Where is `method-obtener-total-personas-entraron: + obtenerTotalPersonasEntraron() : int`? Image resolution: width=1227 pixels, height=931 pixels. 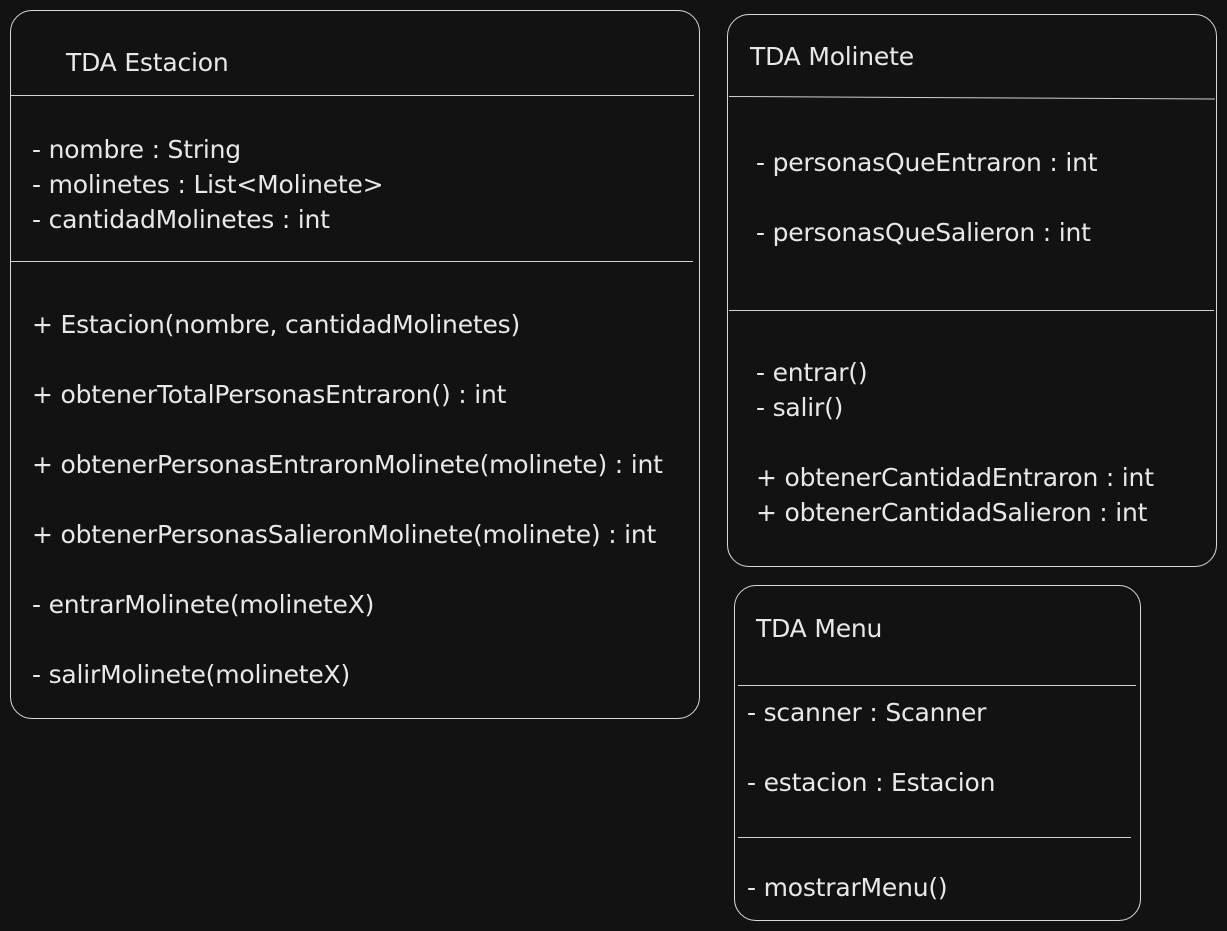
method-obtener-total-personas-entraron: + obtenerTotalPersonasEntraron() : int is located at coordinates (269, 394).